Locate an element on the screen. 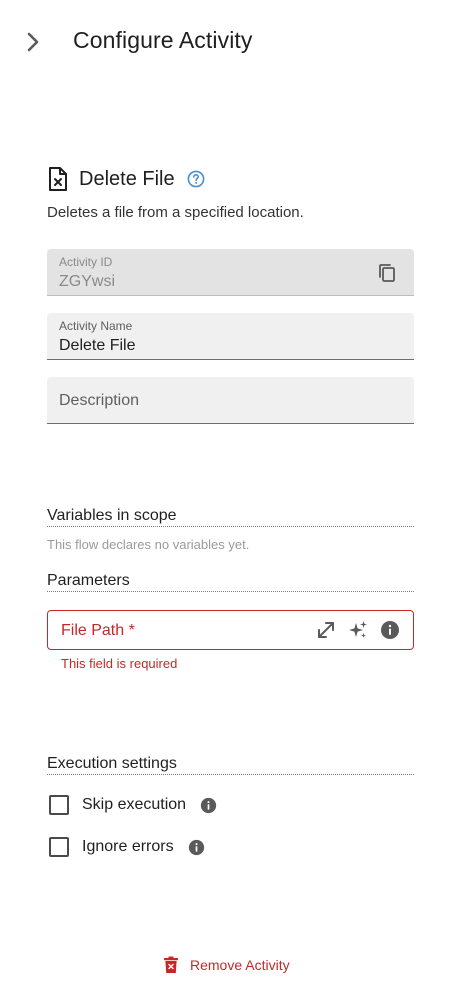  file-path-actions is located at coordinates (358, 630).